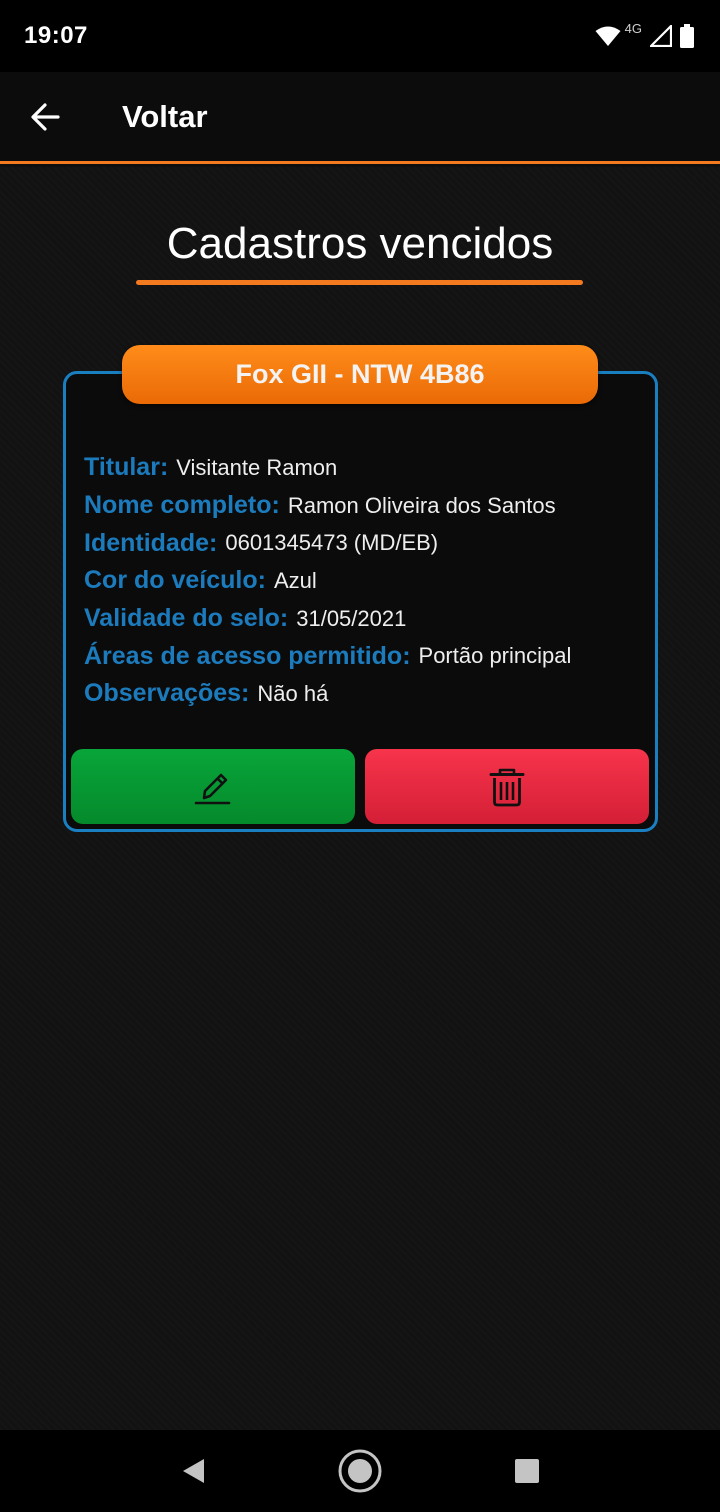 The width and height of the screenshot is (720, 1512). What do you see at coordinates (644, 34) in the screenshot?
I see `status-icons: 4G` at bounding box center [644, 34].